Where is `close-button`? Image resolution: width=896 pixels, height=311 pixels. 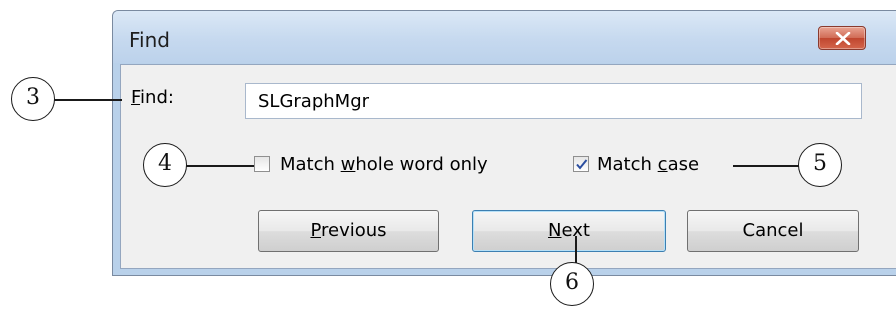
close-button is located at coordinates (842, 38).